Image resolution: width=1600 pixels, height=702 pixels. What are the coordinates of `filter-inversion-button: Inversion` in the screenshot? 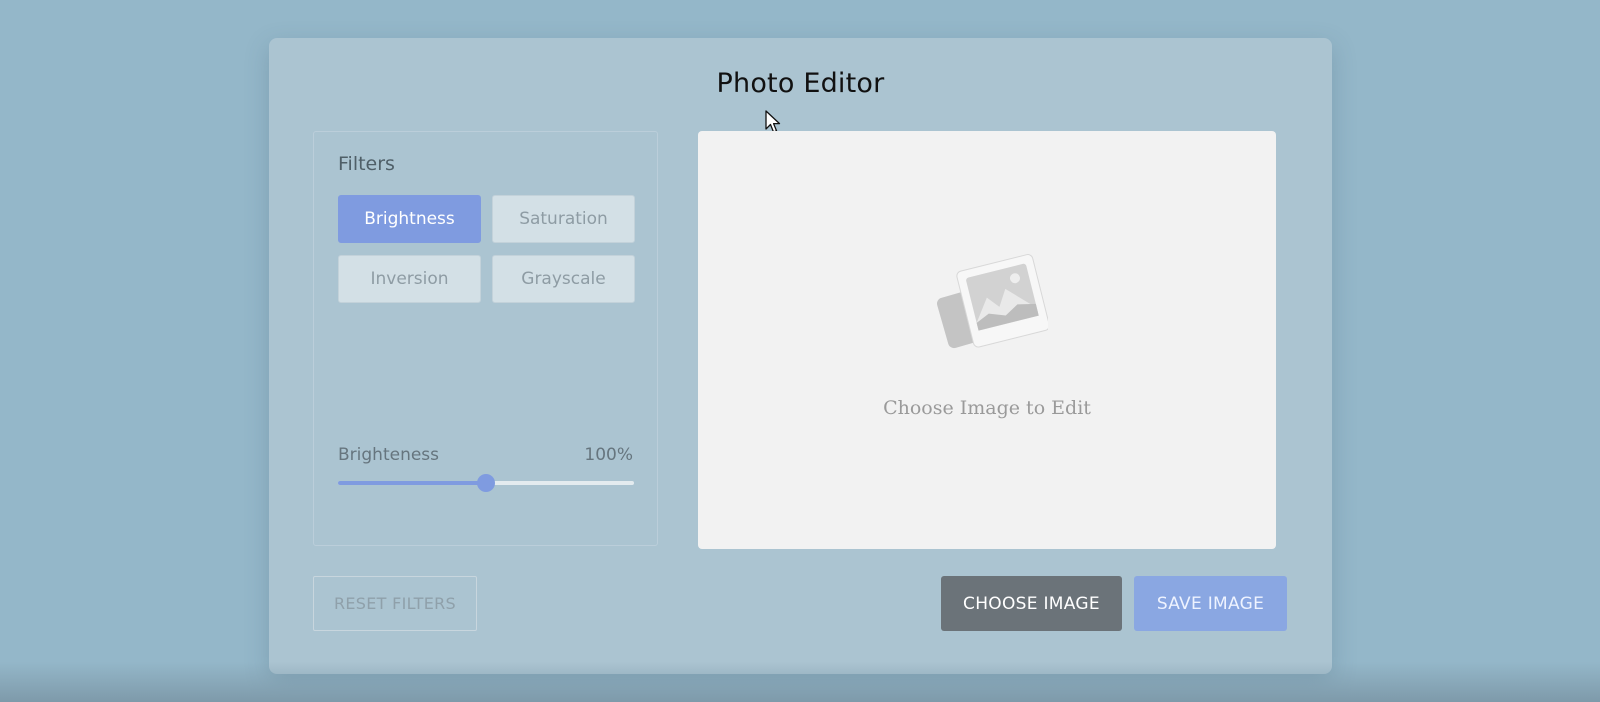 It's located at (409, 279).